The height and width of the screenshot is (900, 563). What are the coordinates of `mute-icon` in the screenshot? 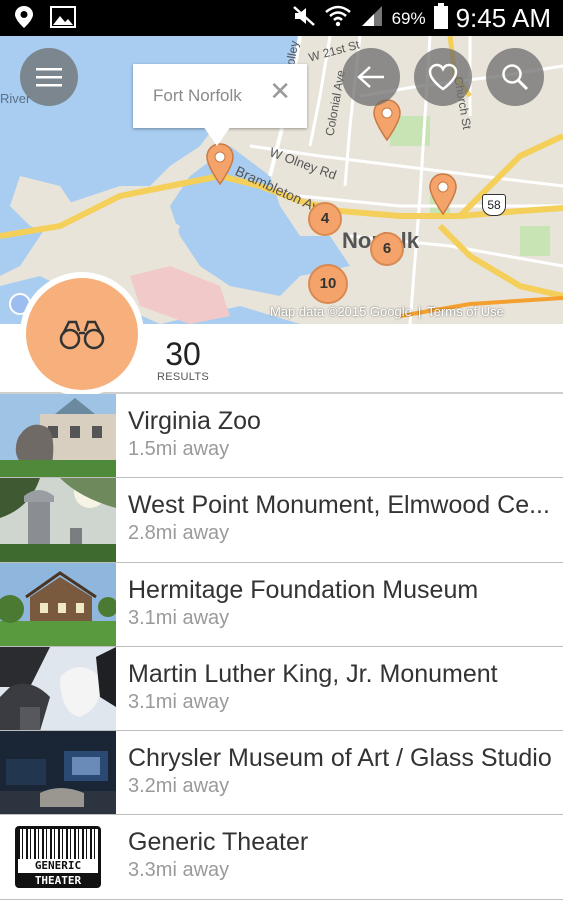 It's located at (304, 18).